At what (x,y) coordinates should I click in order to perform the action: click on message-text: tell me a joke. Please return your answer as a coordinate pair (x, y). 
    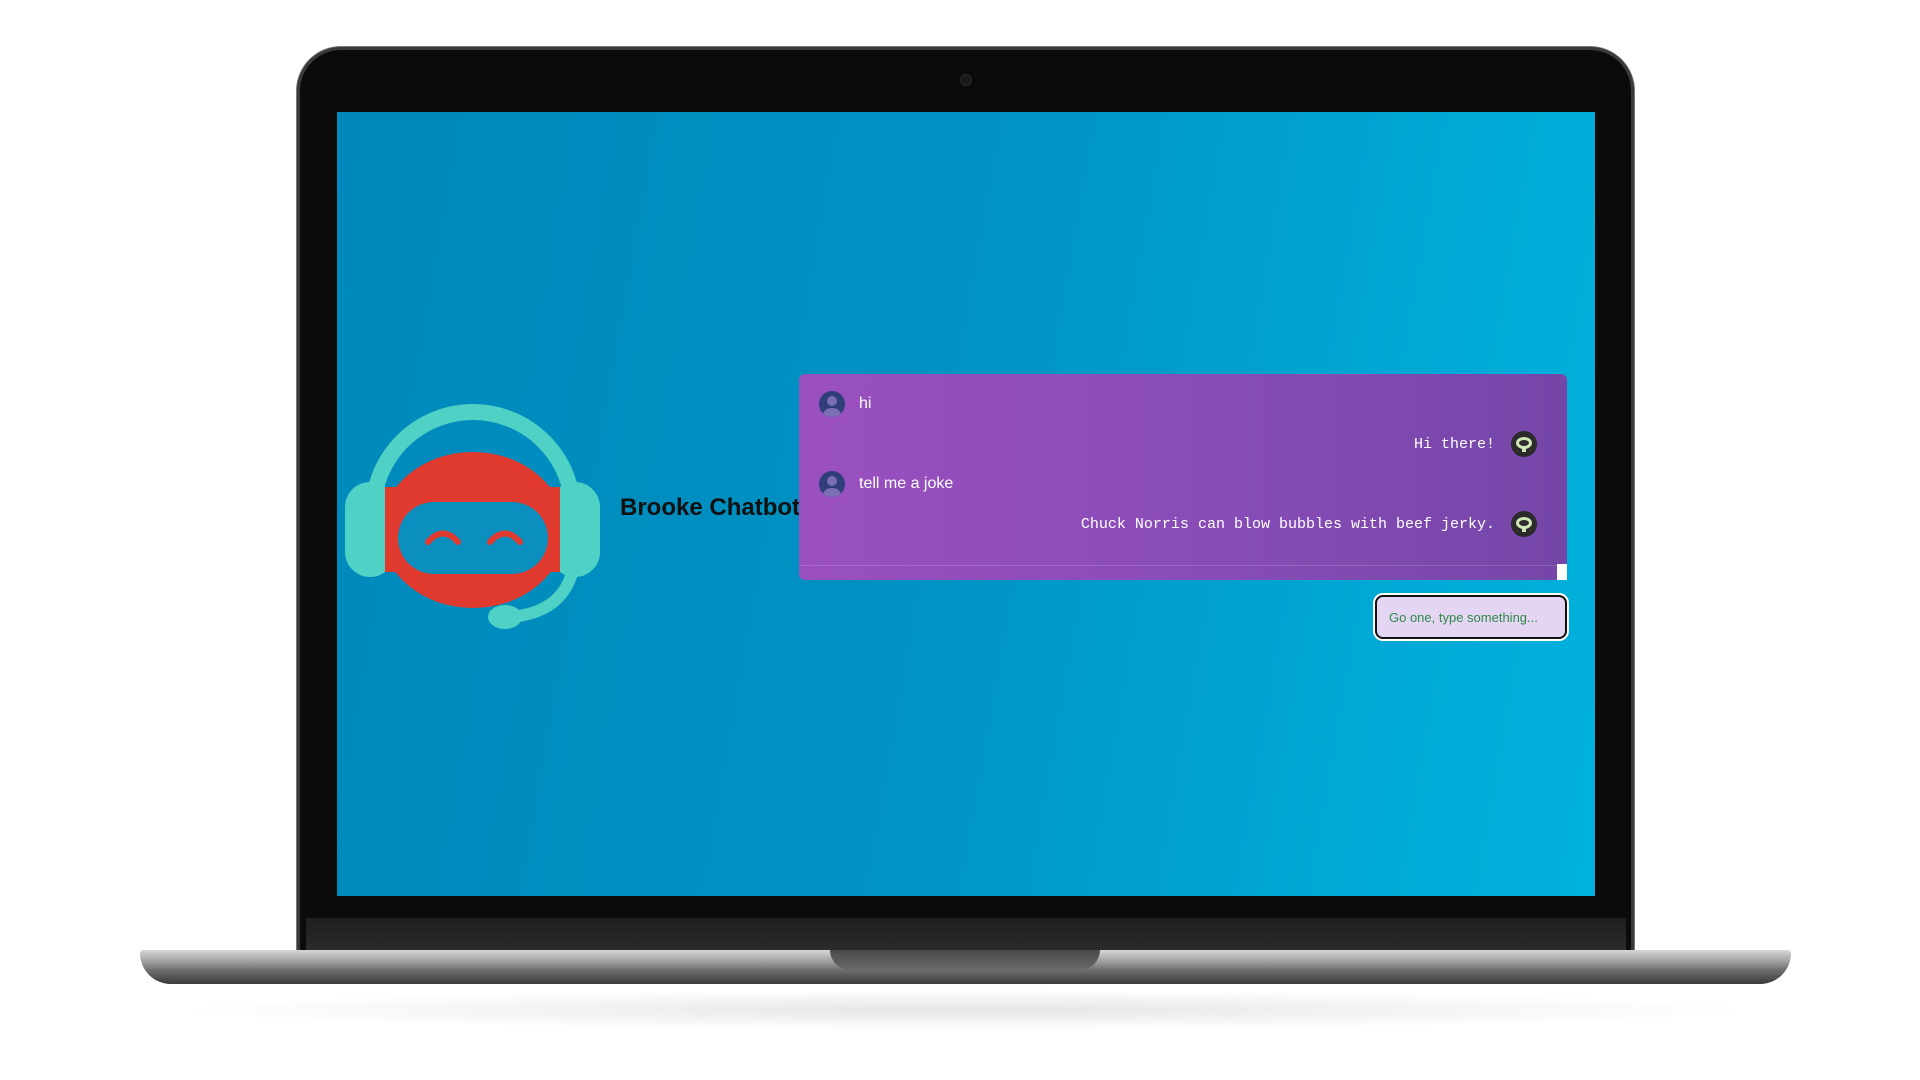
    Looking at the image, I should click on (906, 483).